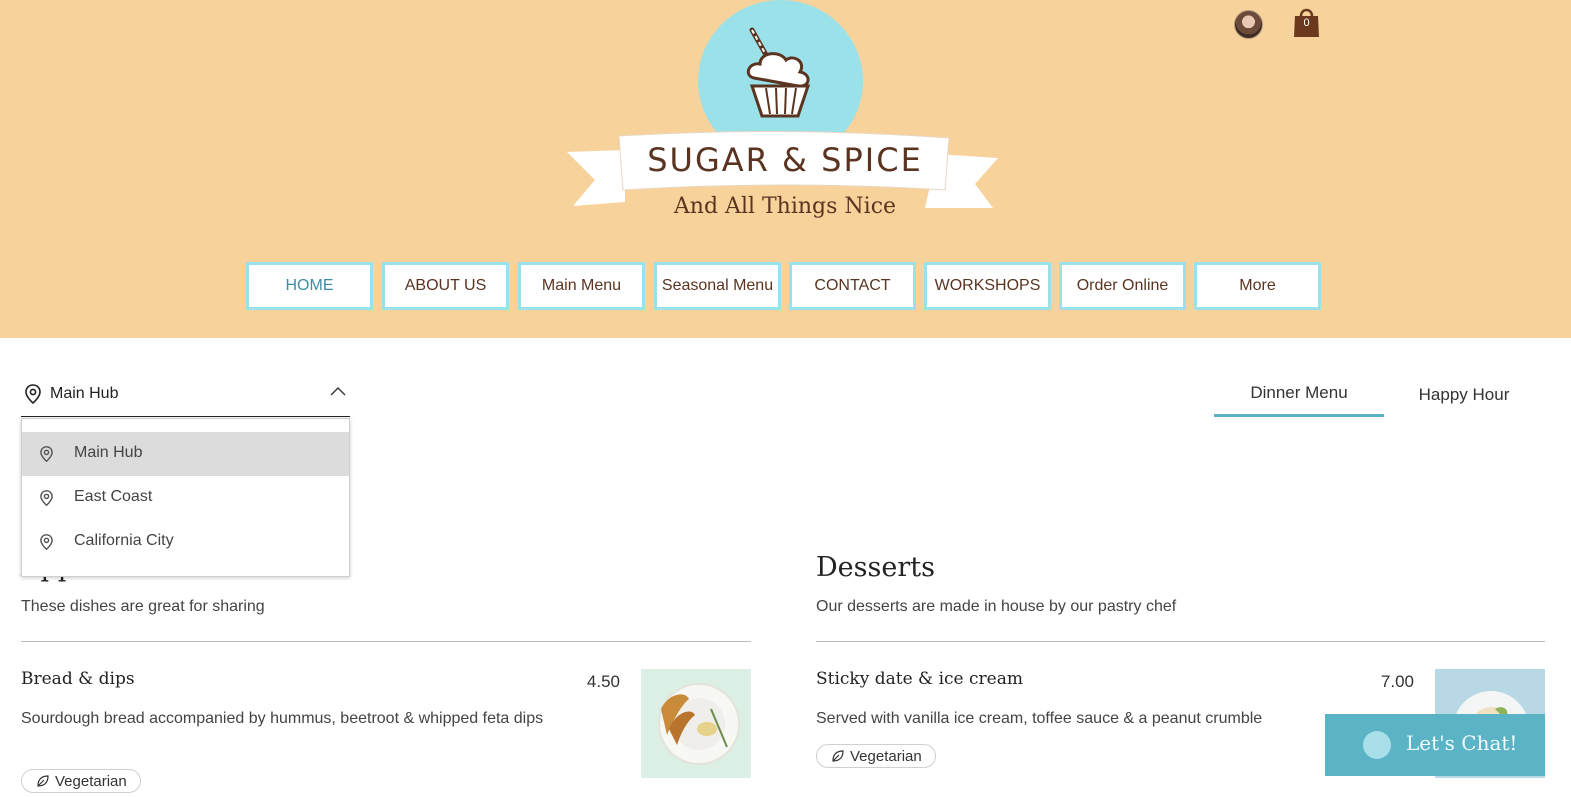 This screenshot has height=797, width=1571. I want to click on chat-icon, so click(1377, 745).